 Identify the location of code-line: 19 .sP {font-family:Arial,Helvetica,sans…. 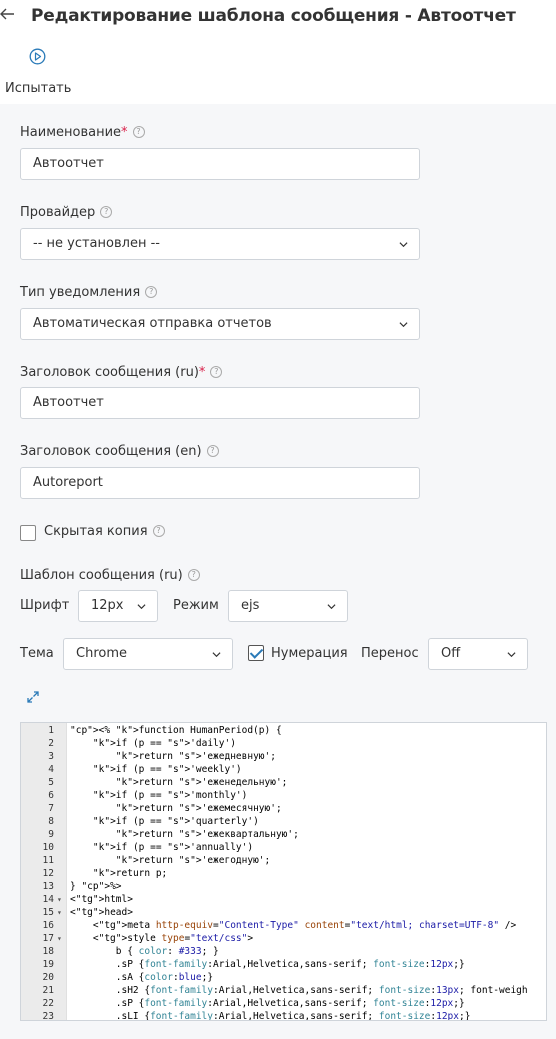
(283, 964).